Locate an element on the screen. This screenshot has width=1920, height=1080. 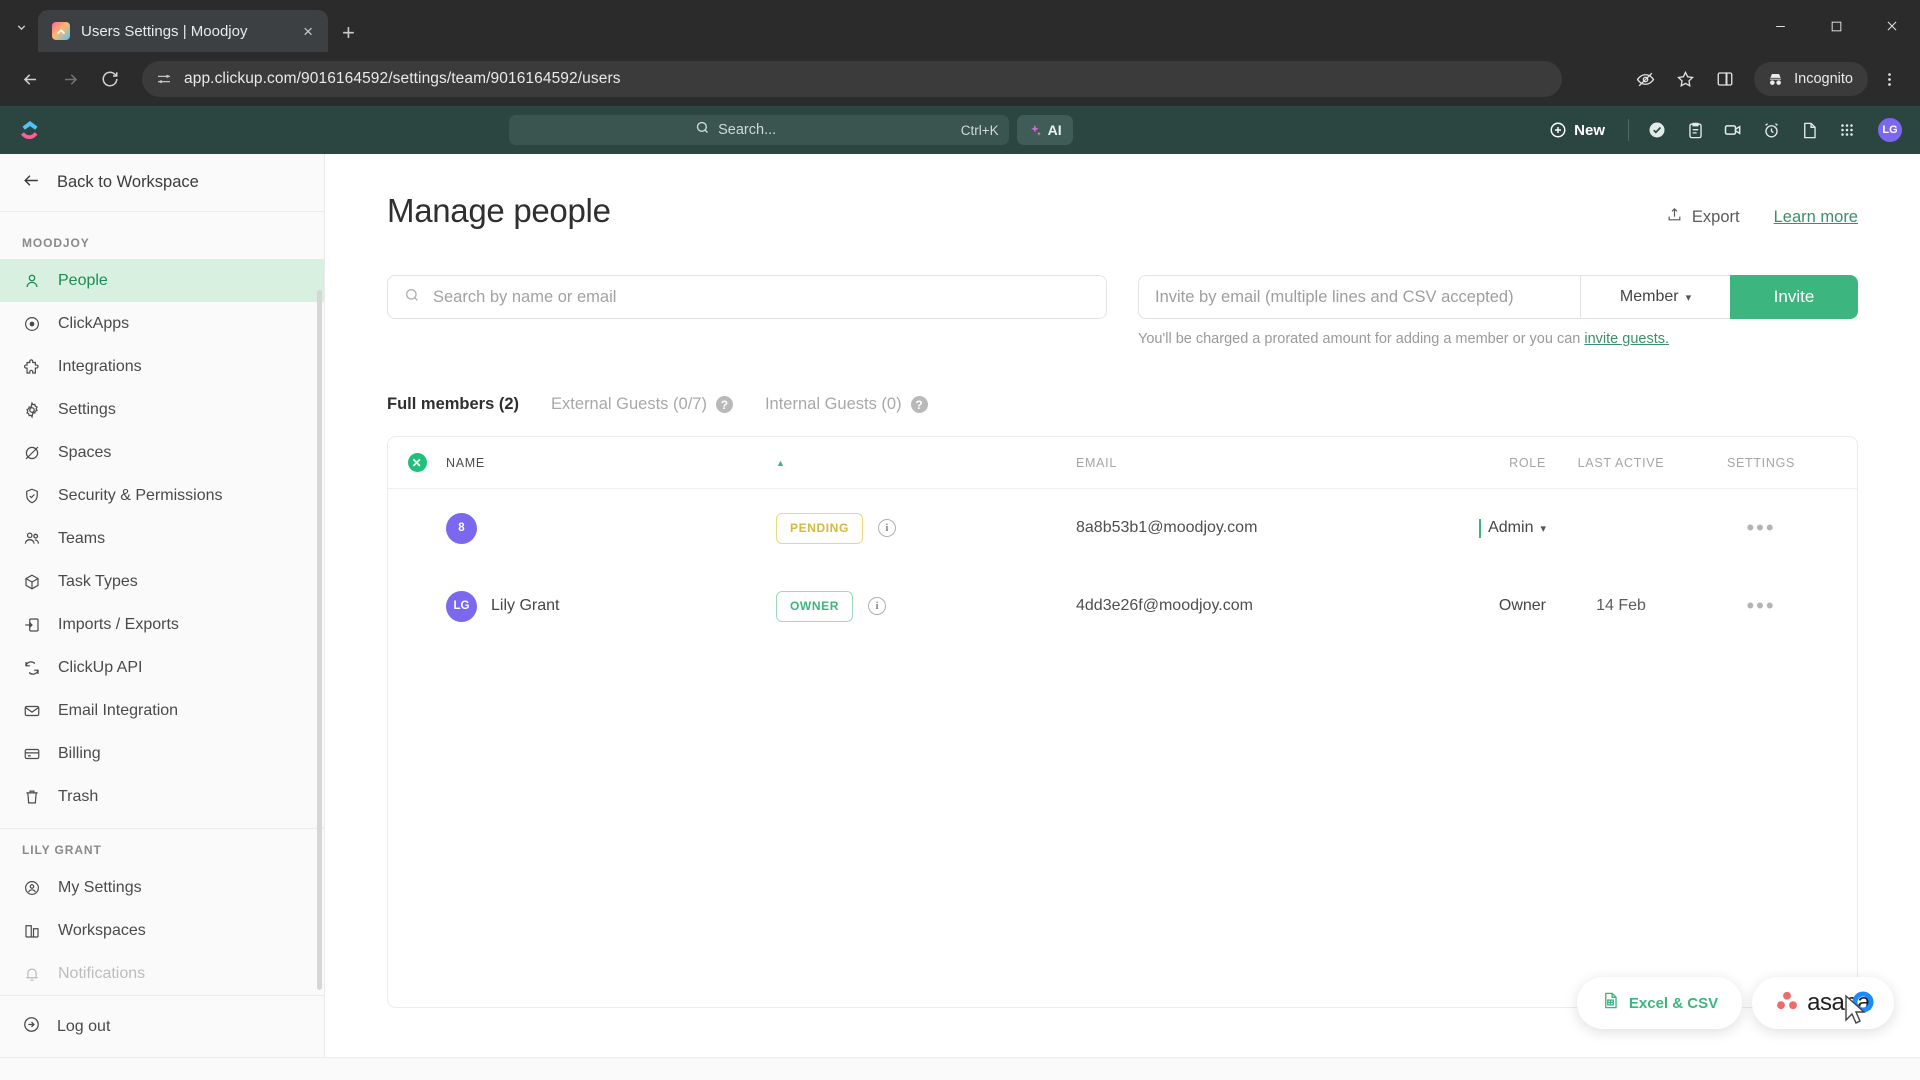
back-to-workspace-button: Back to Workspace is located at coordinates (162, 183).